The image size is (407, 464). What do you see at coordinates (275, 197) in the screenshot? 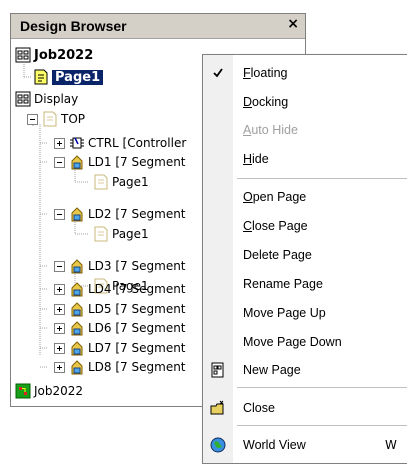
I see `menu-item-label: Open Page` at bounding box center [275, 197].